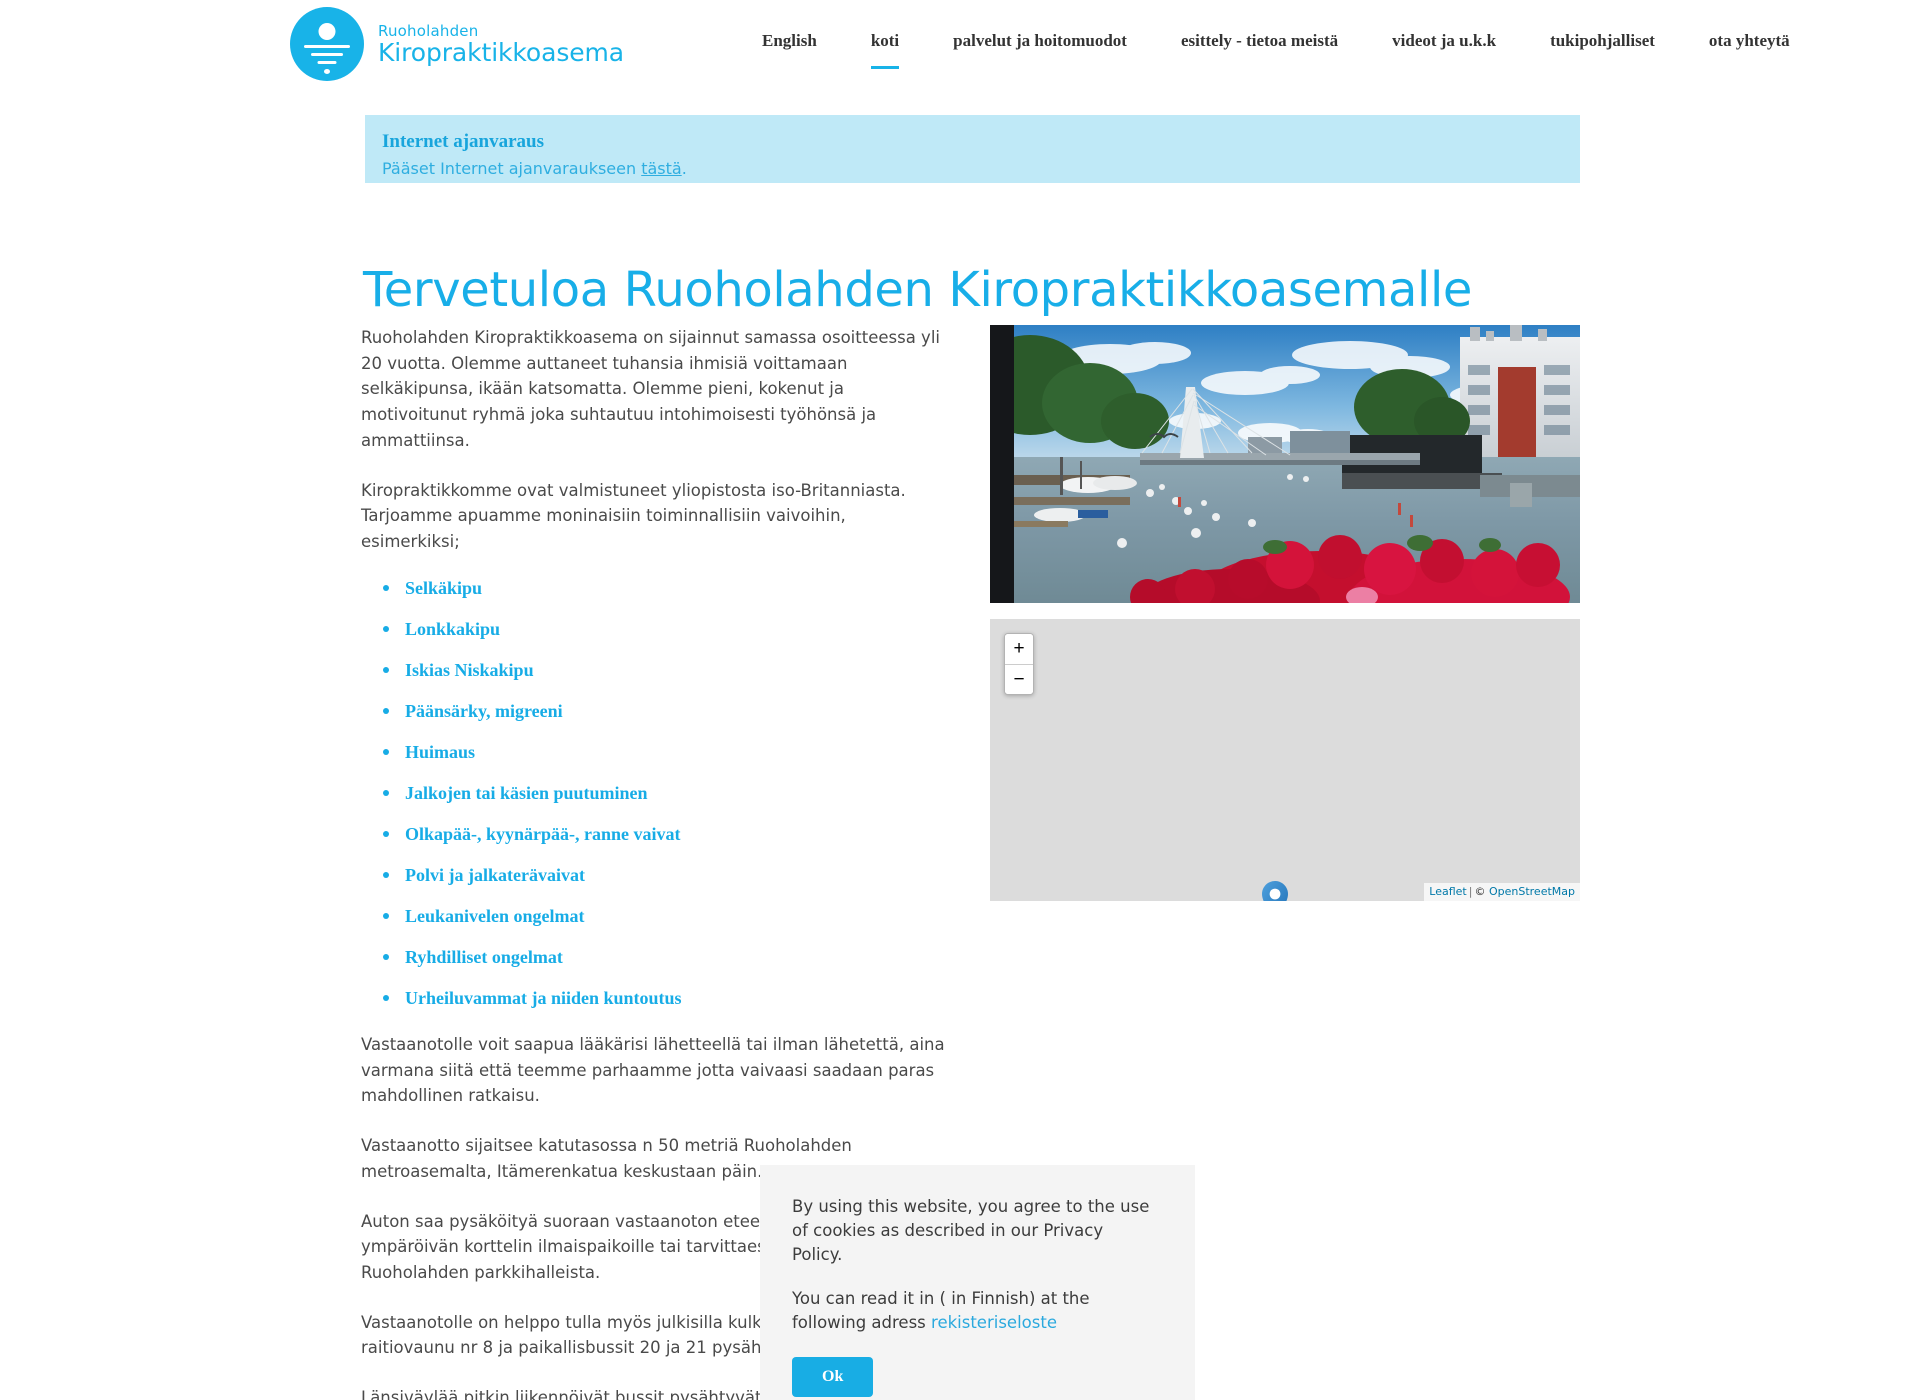 The width and height of the screenshot is (1920, 1400). What do you see at coordinates (1532, 891) in the screenshot?
I see `openstreetmap-link: OpenStreetMap` at bounding box center [1532, 891].